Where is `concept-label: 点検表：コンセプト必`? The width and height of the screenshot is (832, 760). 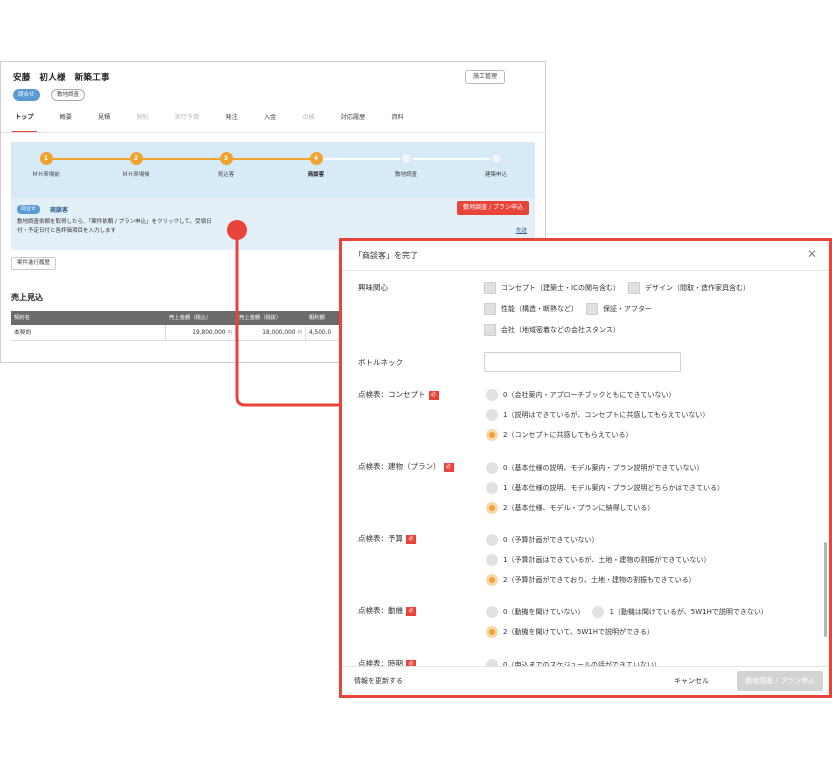 concept-label: 点検表：コンセプト必 is located at coordinates (398, 394).